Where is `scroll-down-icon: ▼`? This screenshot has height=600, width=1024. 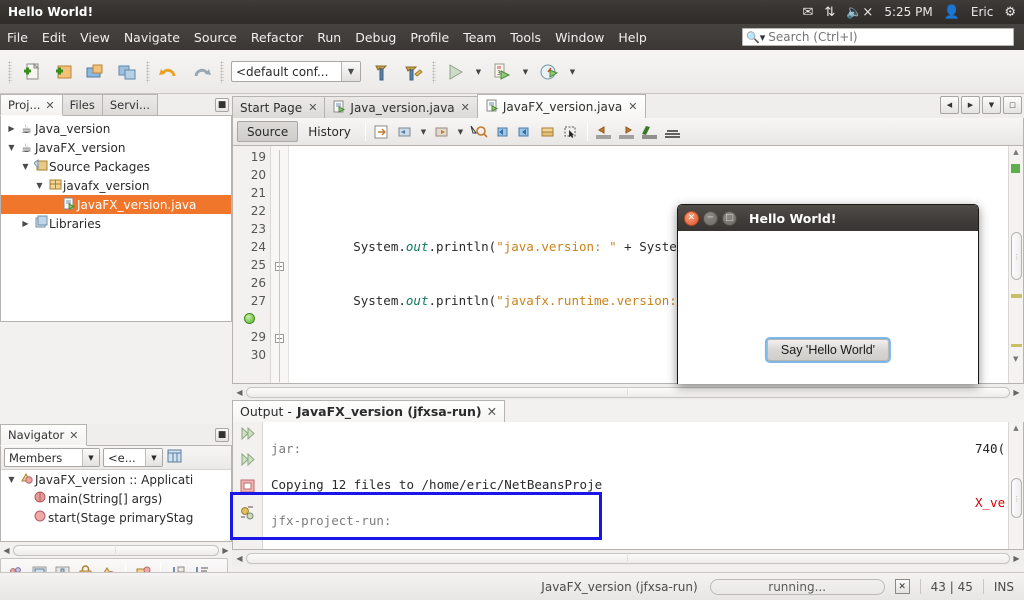 scroll-down-icon: ▼ is located at coordinates (1015, 359).